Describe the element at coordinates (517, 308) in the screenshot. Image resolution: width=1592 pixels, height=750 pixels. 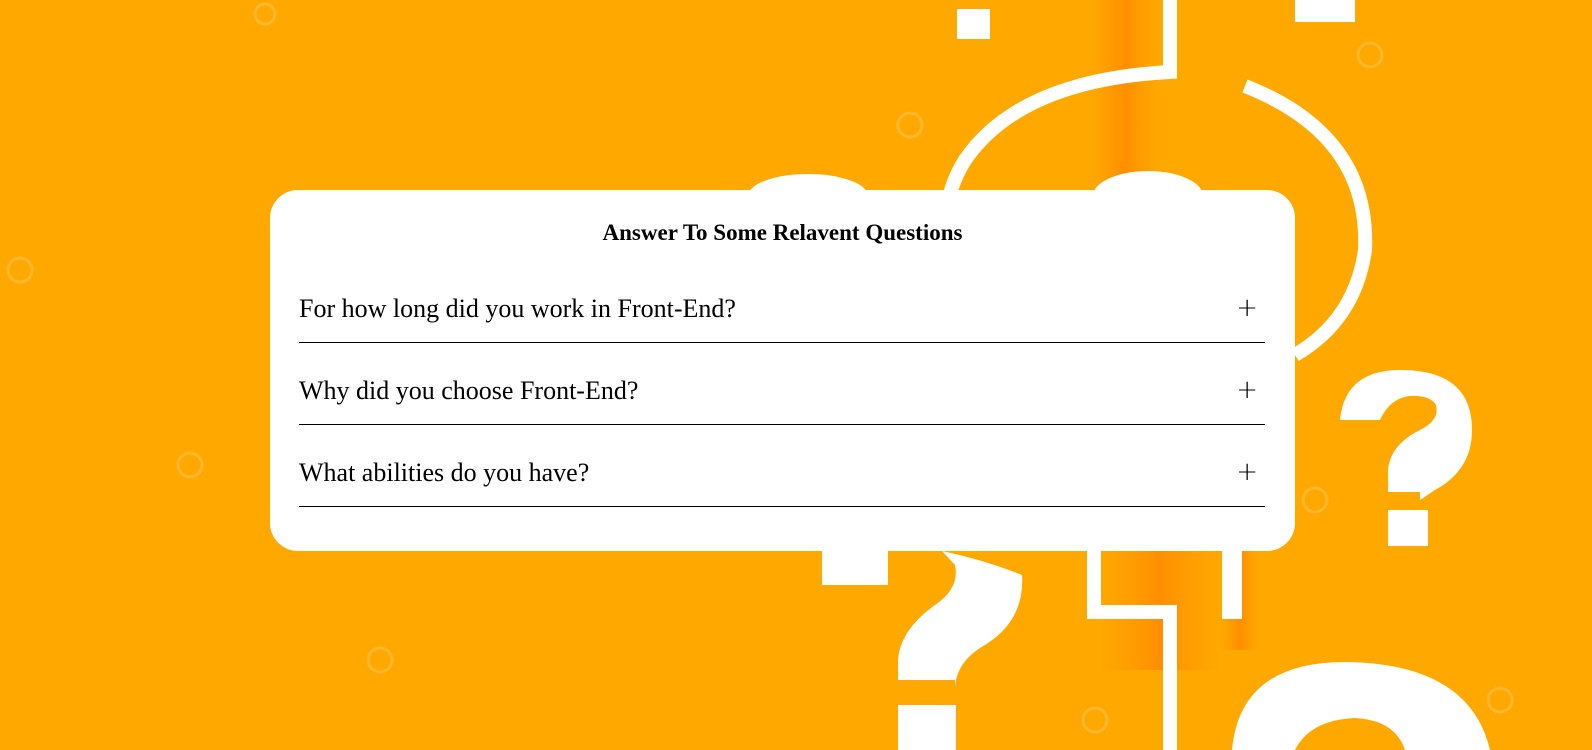
I see `faq-question: For how long did you work in Front-End?` at that location.